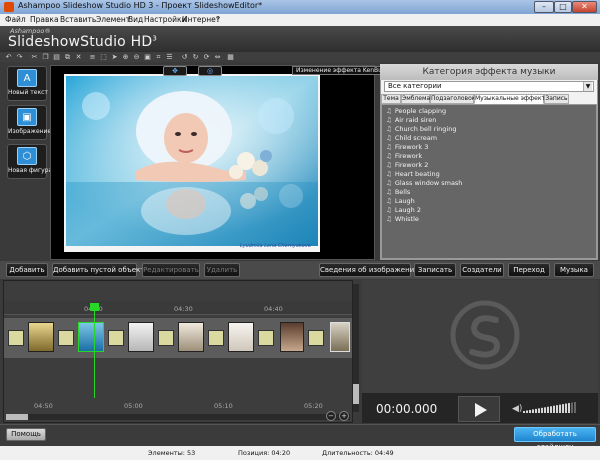 The height and width of the screenshot is (460, 600). What do you see at coordinates (411, 138) in the screenshot?
I see `list-item: ♫ Child scream` at bounding box center [411, 138].